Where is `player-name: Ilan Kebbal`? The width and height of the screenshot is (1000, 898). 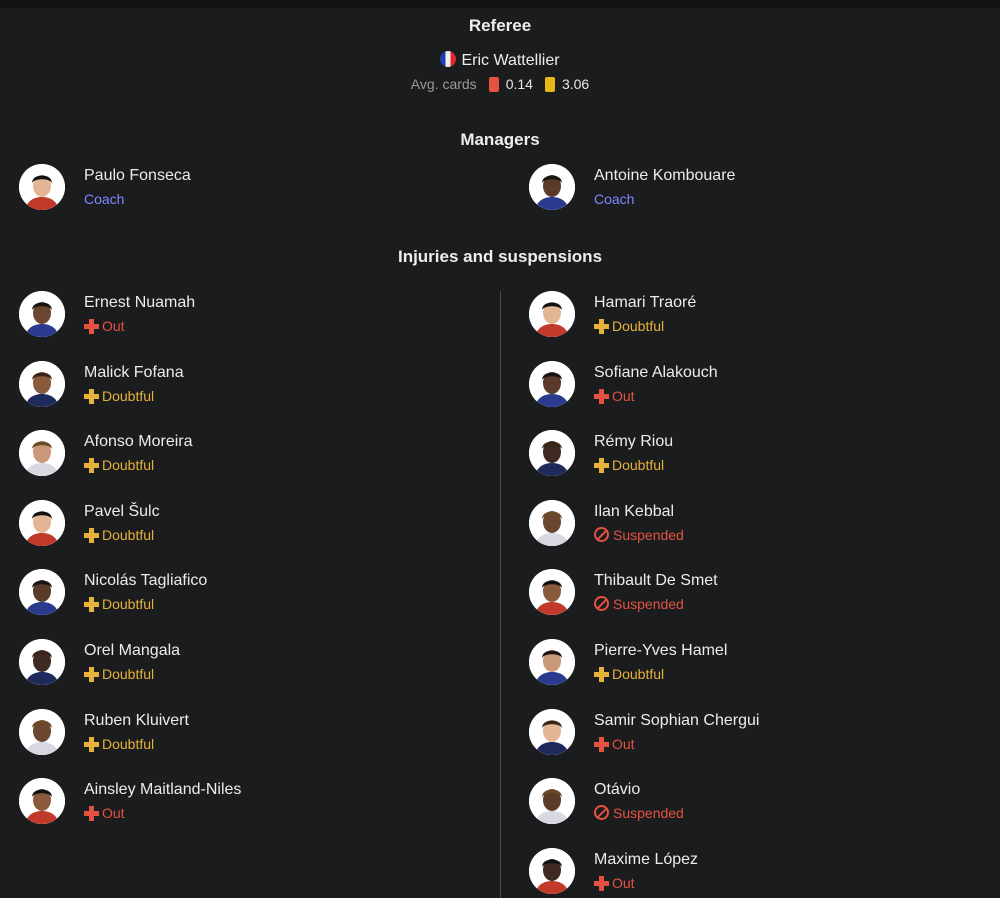 player-name: Ilan Kebbal is located at coordinates (634, 511).